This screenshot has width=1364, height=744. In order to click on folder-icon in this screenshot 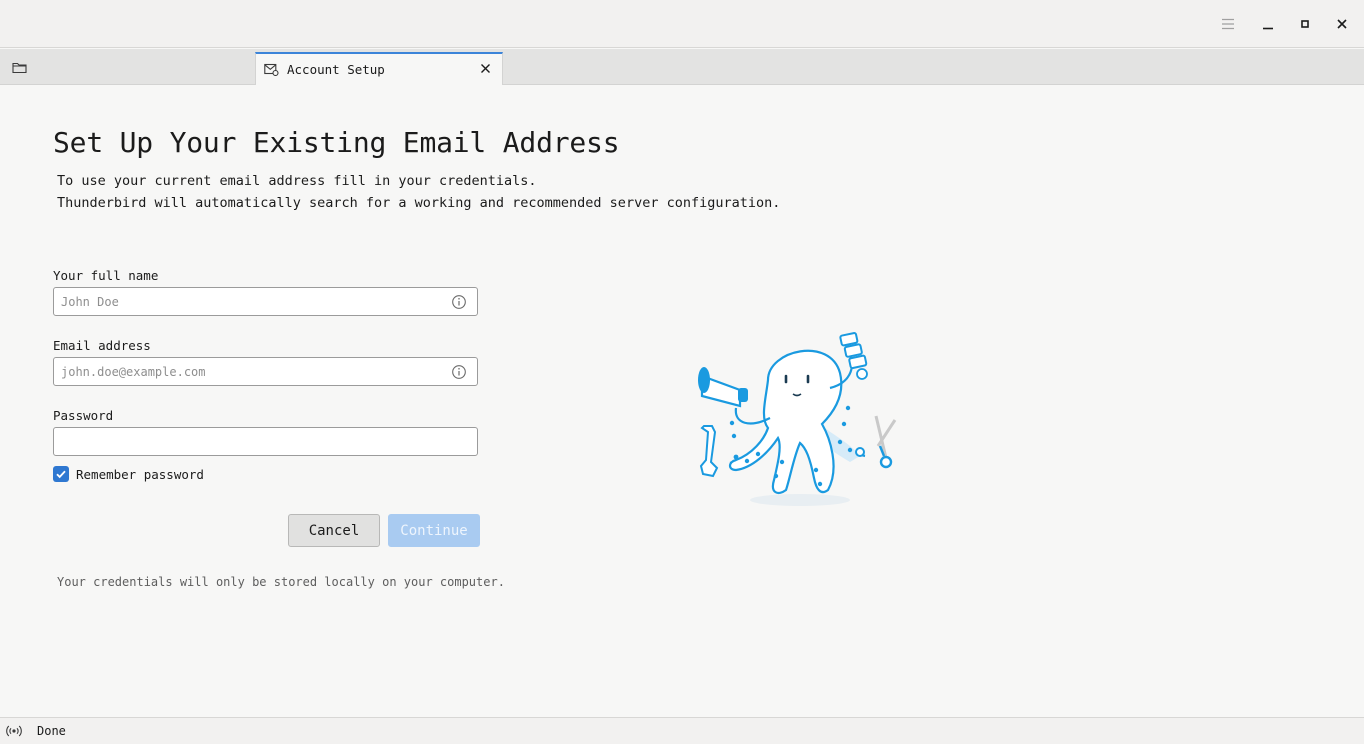, I will do `click(19, 67)`.